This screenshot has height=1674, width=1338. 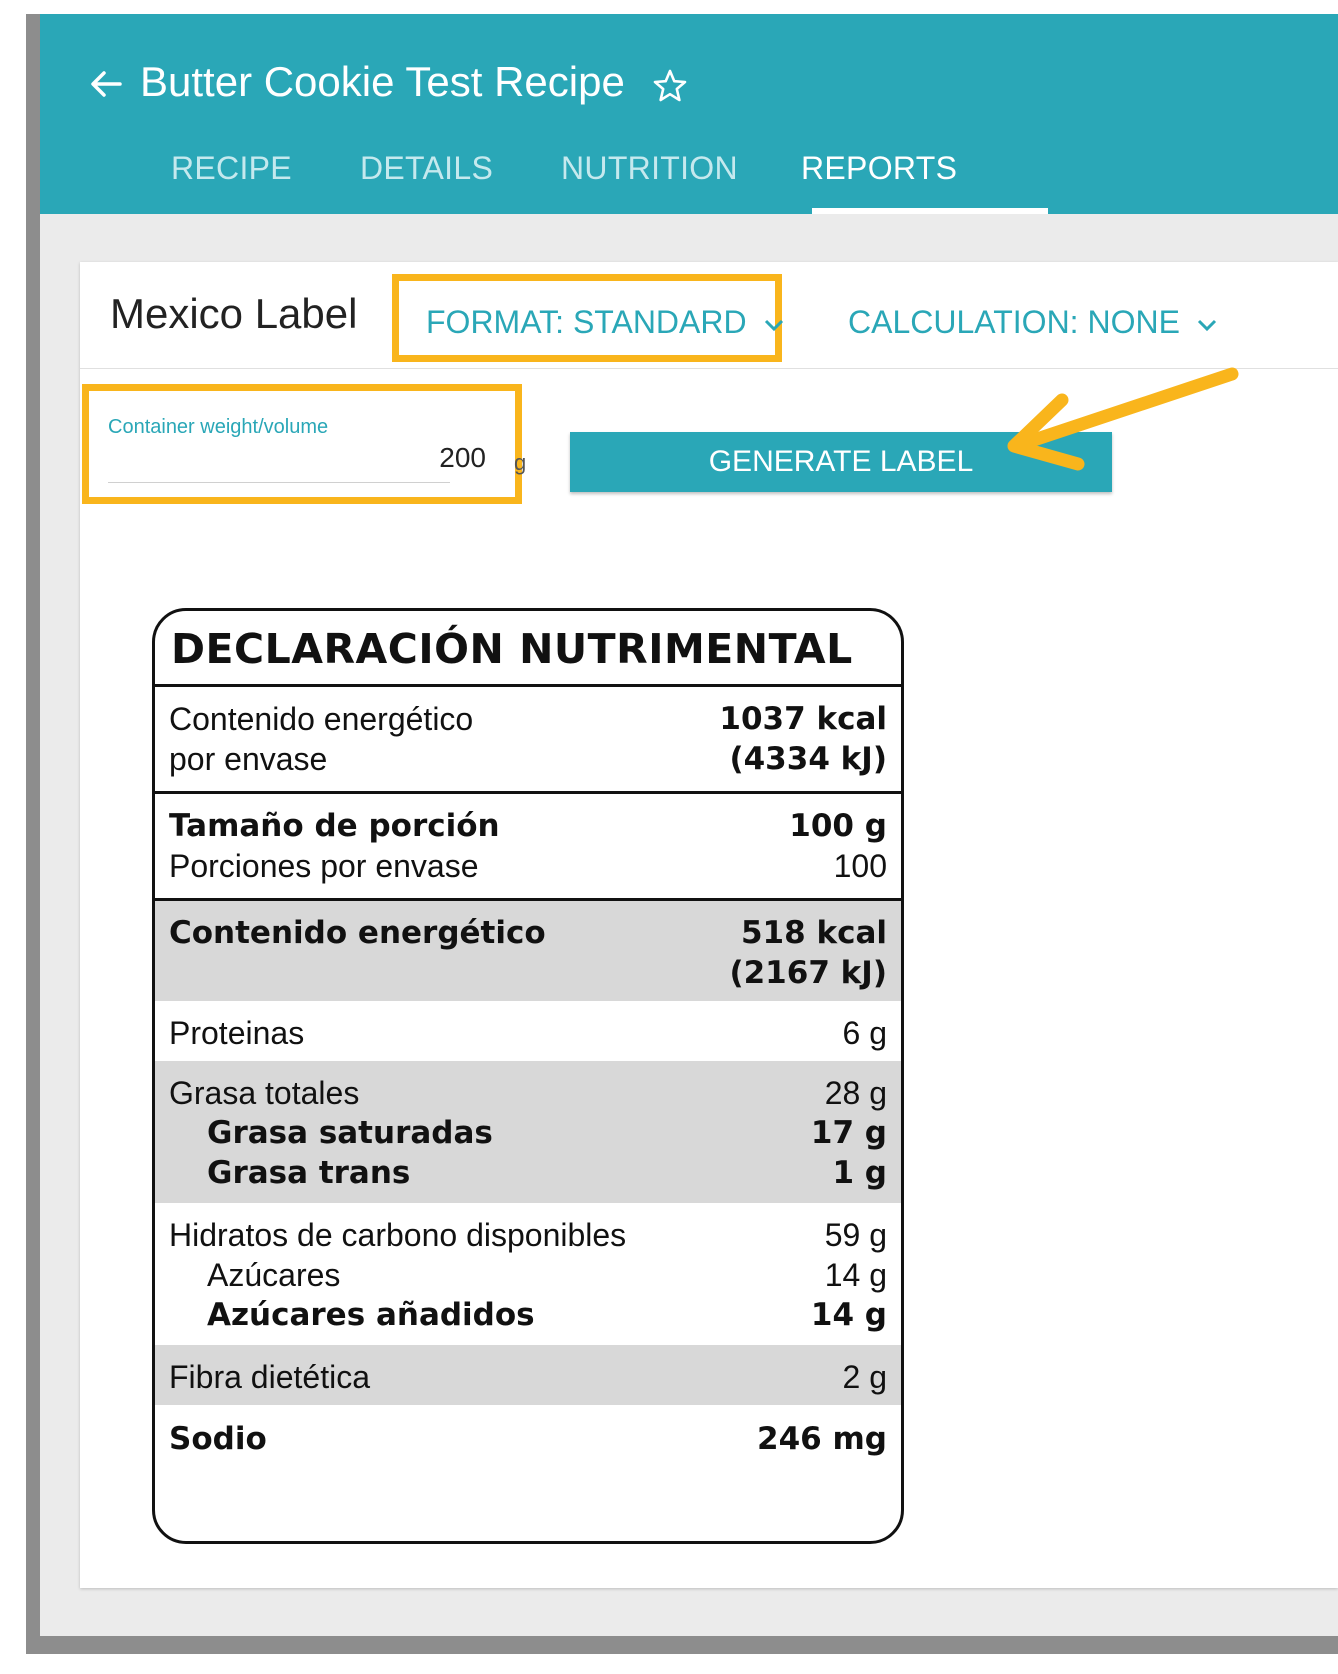 I want to click on serving-size-label: Tamaño de porción, so click(x=334, y=826).